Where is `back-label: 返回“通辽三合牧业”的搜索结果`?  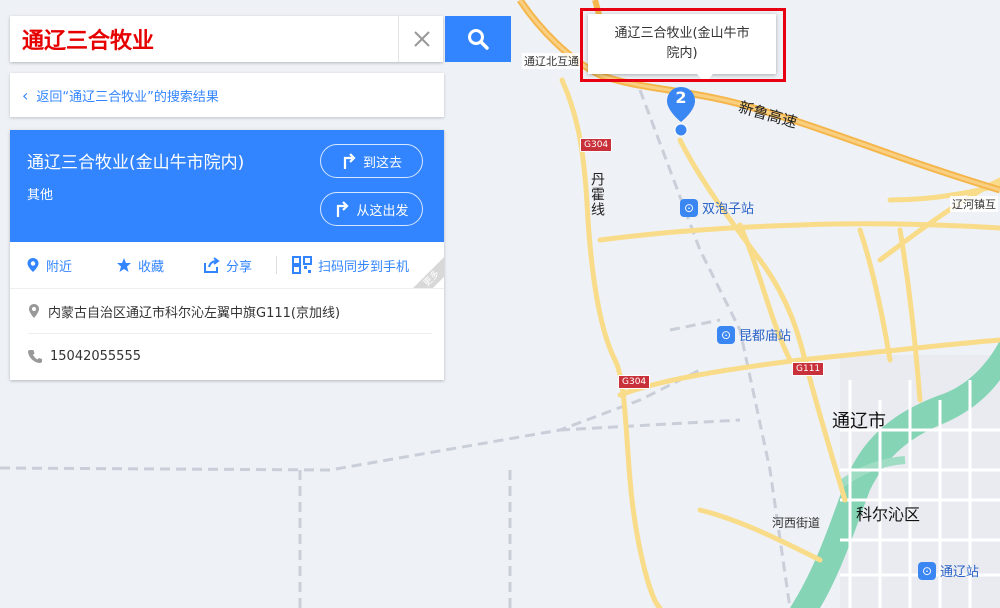 back-label: 返回“通辽三合牧业”的搜索结果 is located at coordinates (127, 97).